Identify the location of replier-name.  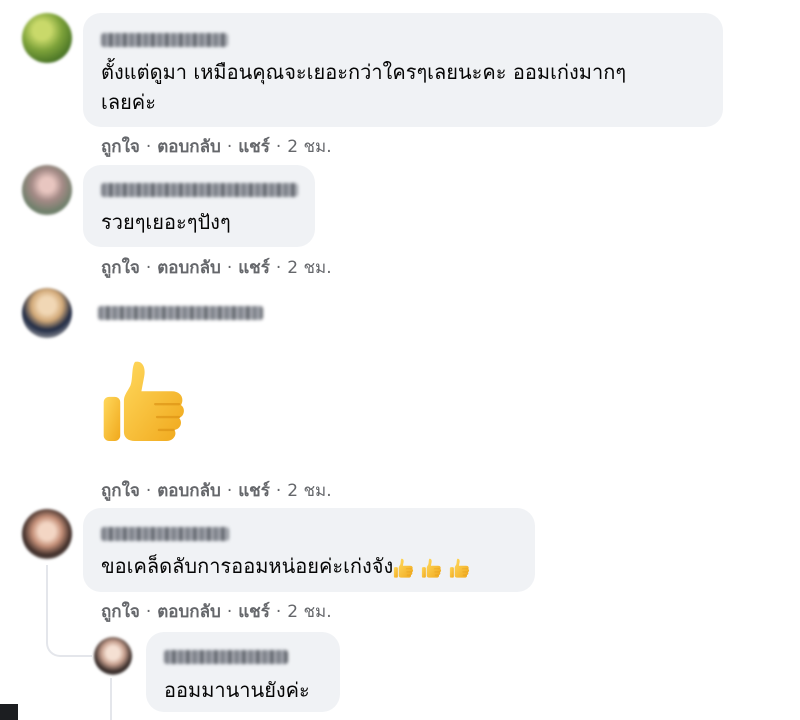
(226, 657).